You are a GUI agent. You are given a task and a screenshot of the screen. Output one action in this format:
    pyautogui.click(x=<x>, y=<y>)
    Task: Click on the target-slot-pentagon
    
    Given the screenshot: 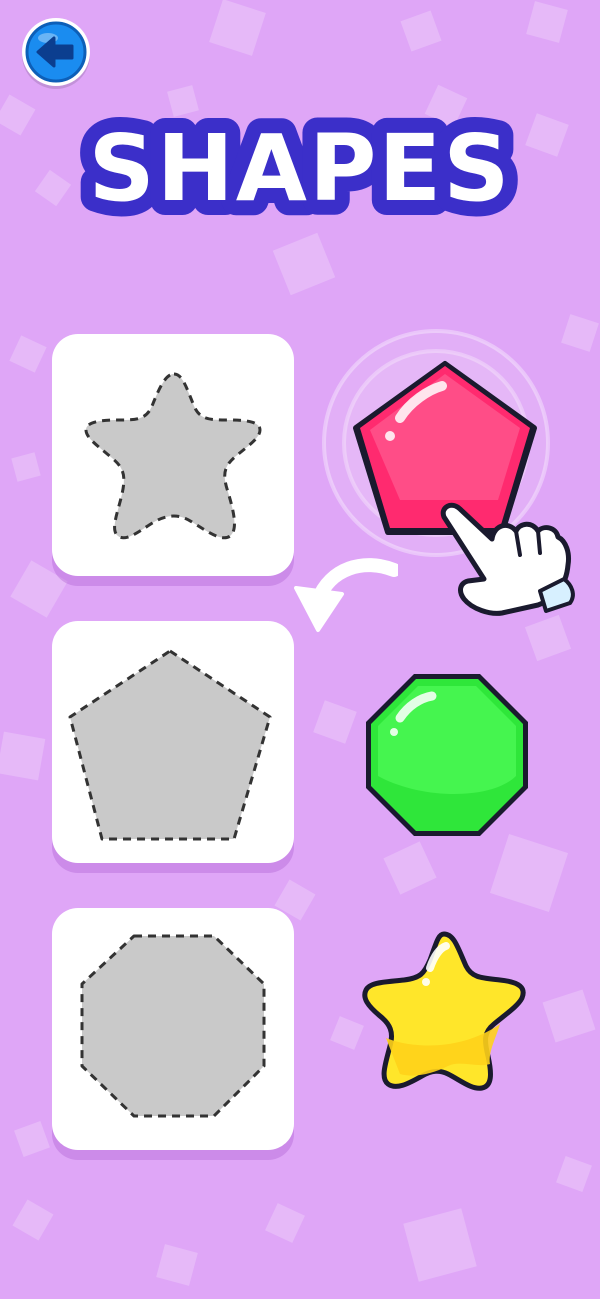 What is the action you would take?
    pyautogui.click(x=173, y=742)
    